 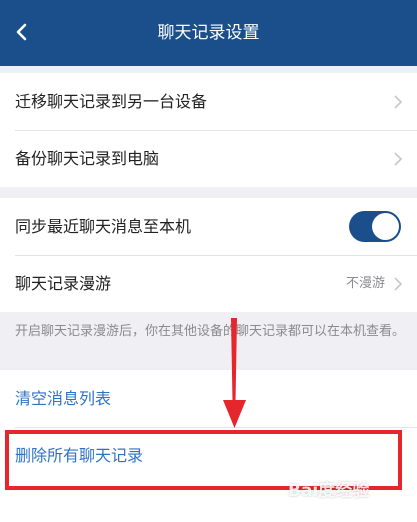 What do you see at coordinates (329, 491) in the screenshot?
I see `watermark-logo: Bai度经验` at bounding box center [329, 491].